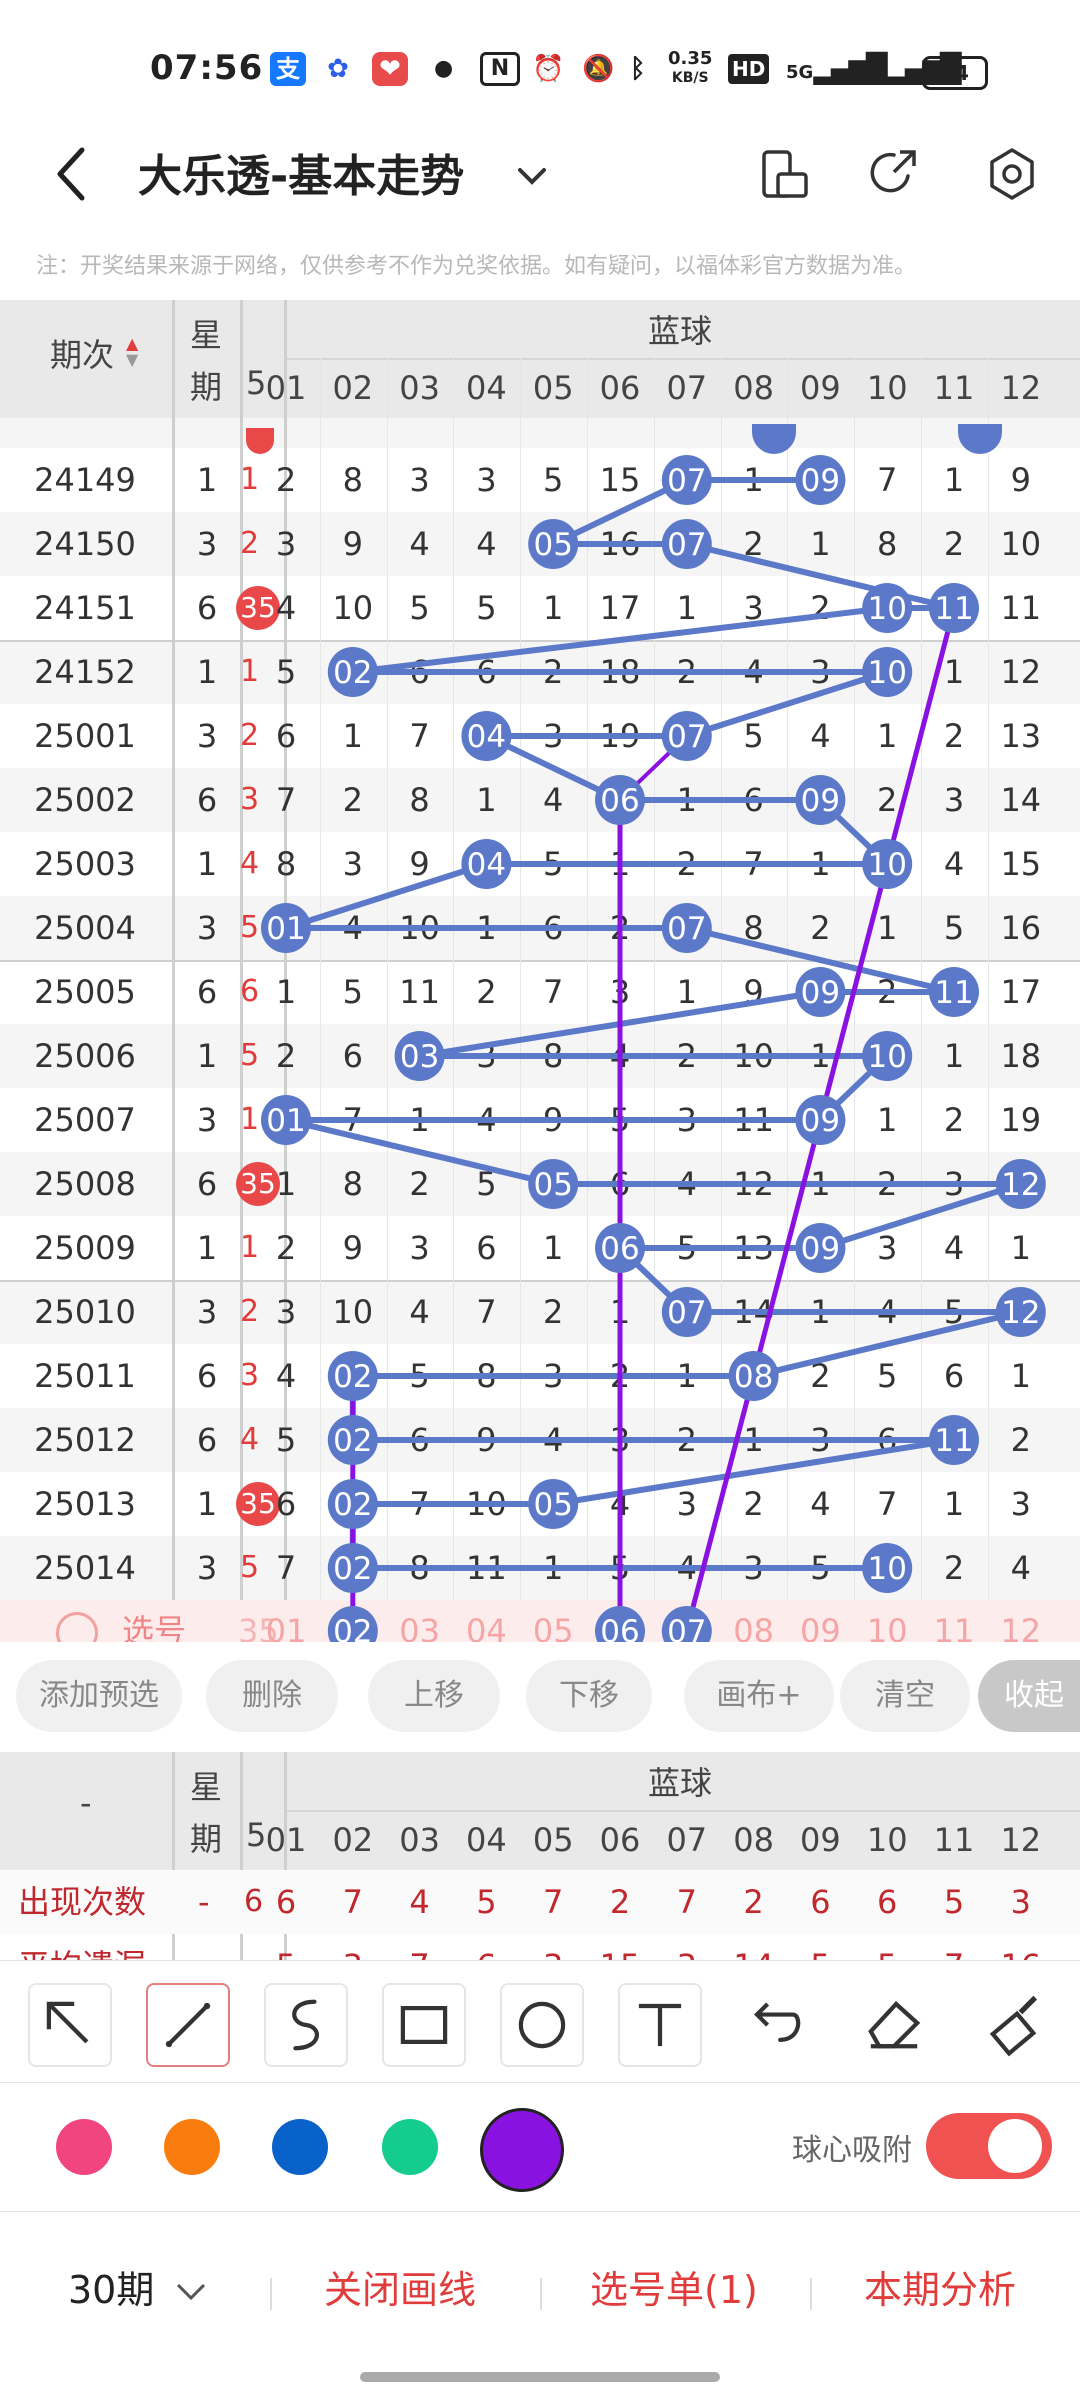  What do you see at coordinates (1012, 174) in the screenshot?
I see `settings-icon` at bounding box center [1012, 174].